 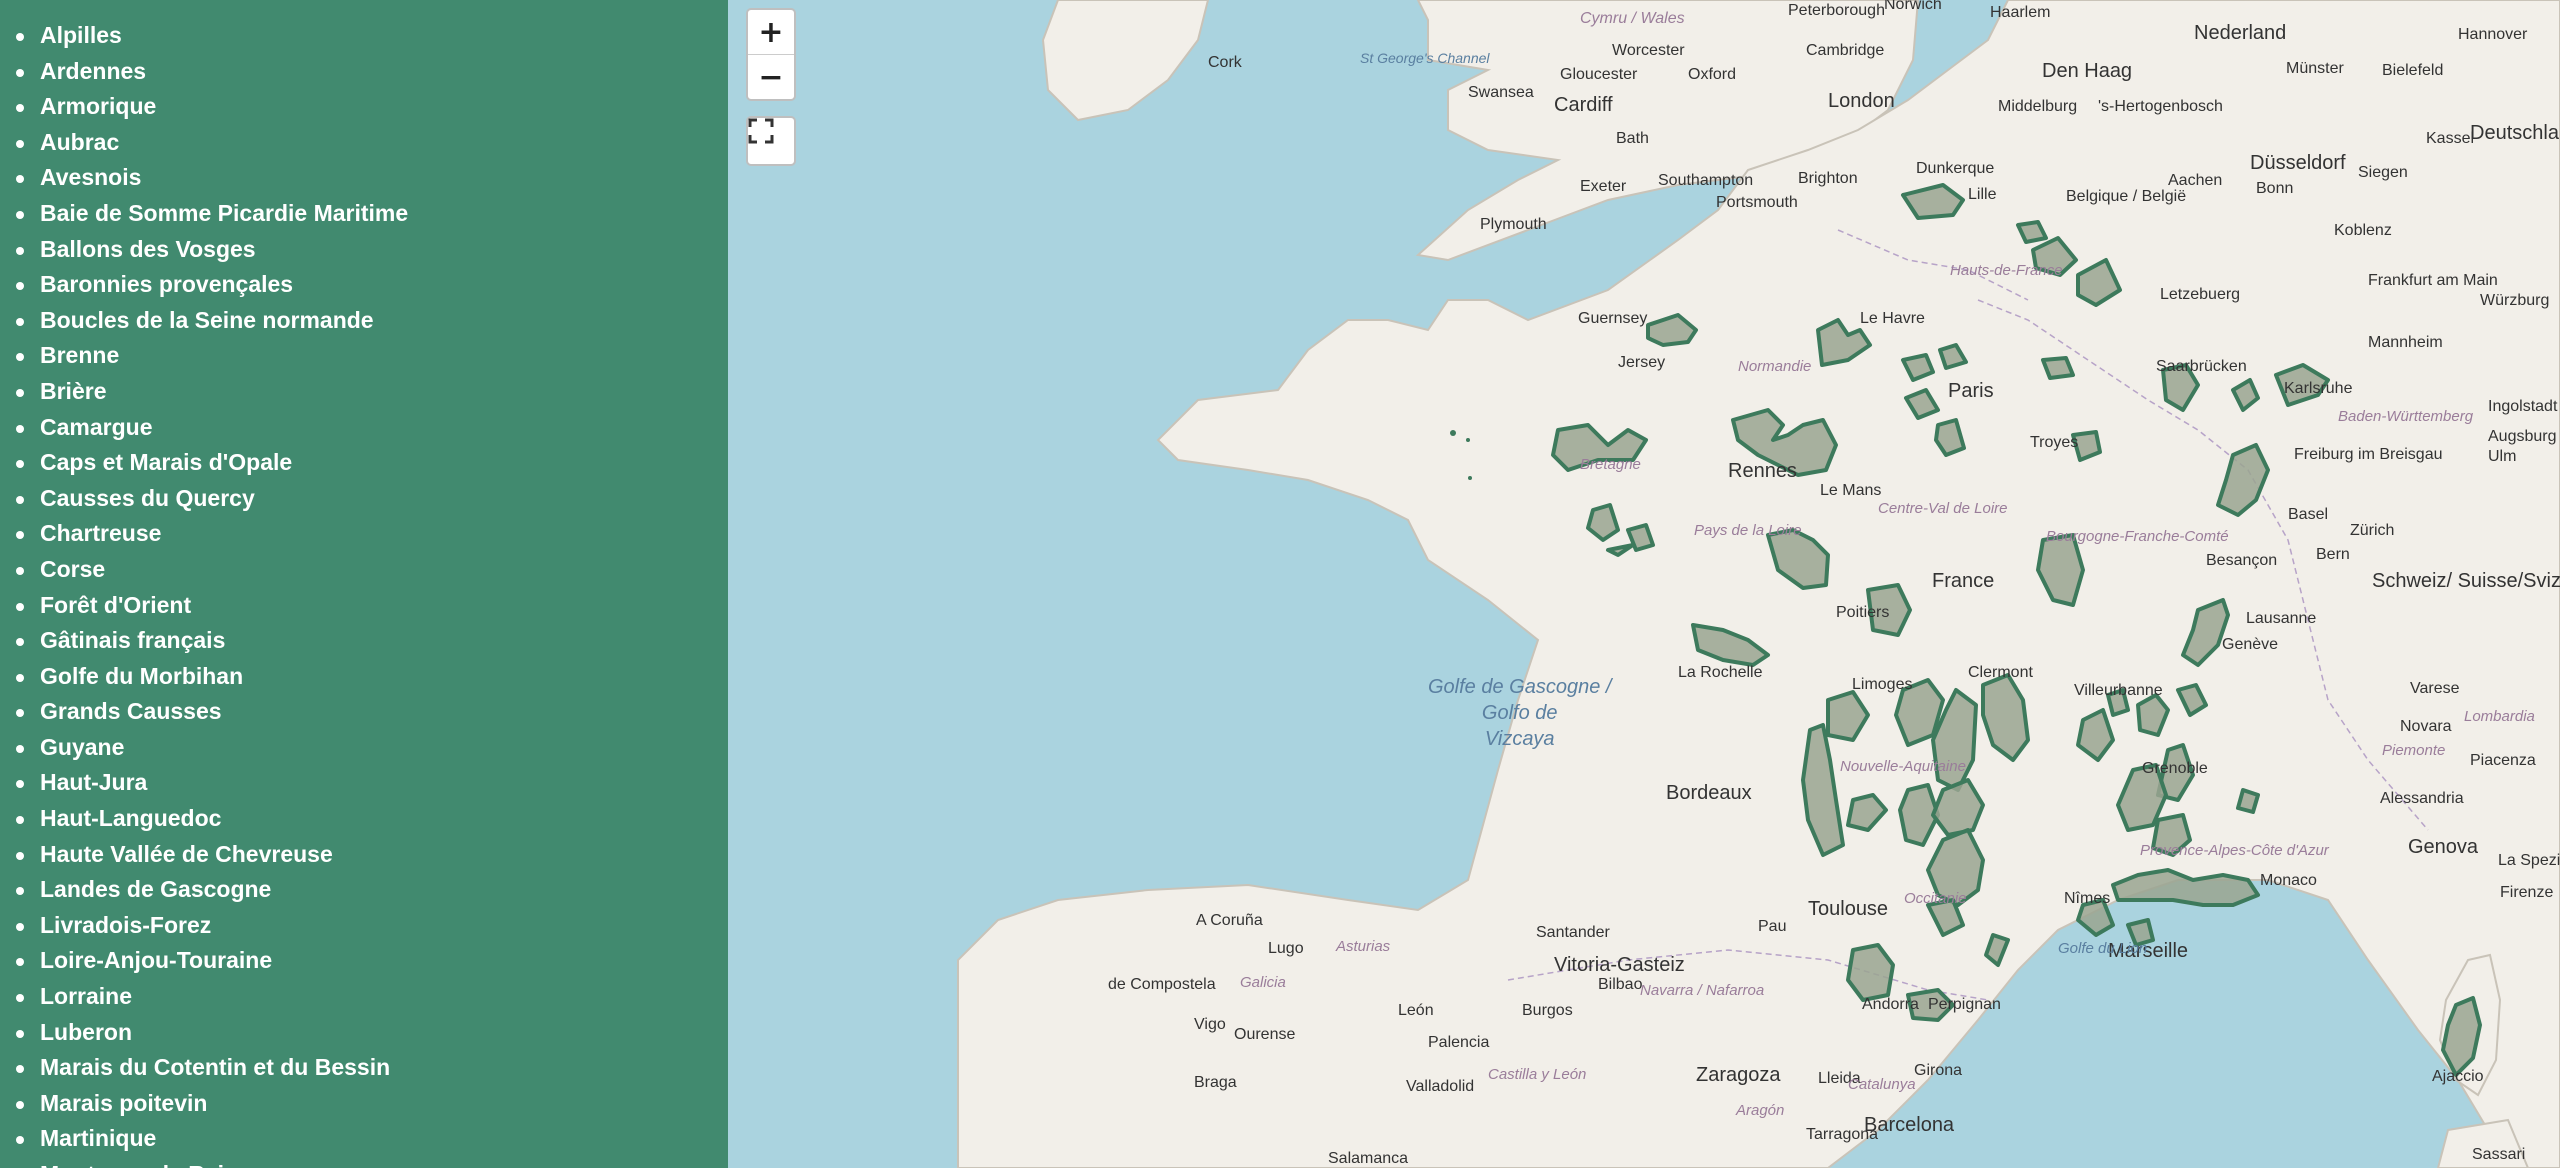 What do you see at coordinates (364, 107) in the screenshot?
I see `park-list-item: Armorique` at bounding box center [364, 107].